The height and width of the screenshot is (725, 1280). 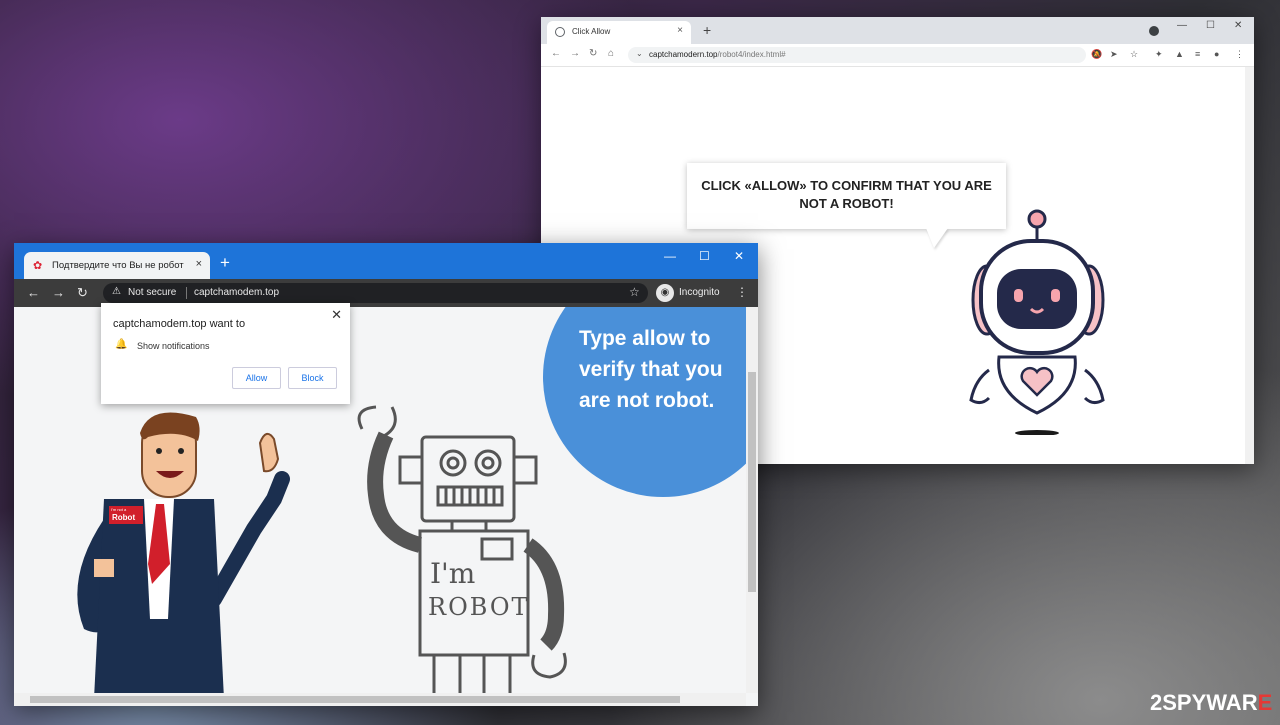 What do you see at coordinates (116, 291) in the screenshot?
I see `warning-icon: ⚠` at bounding box center [116, 291].